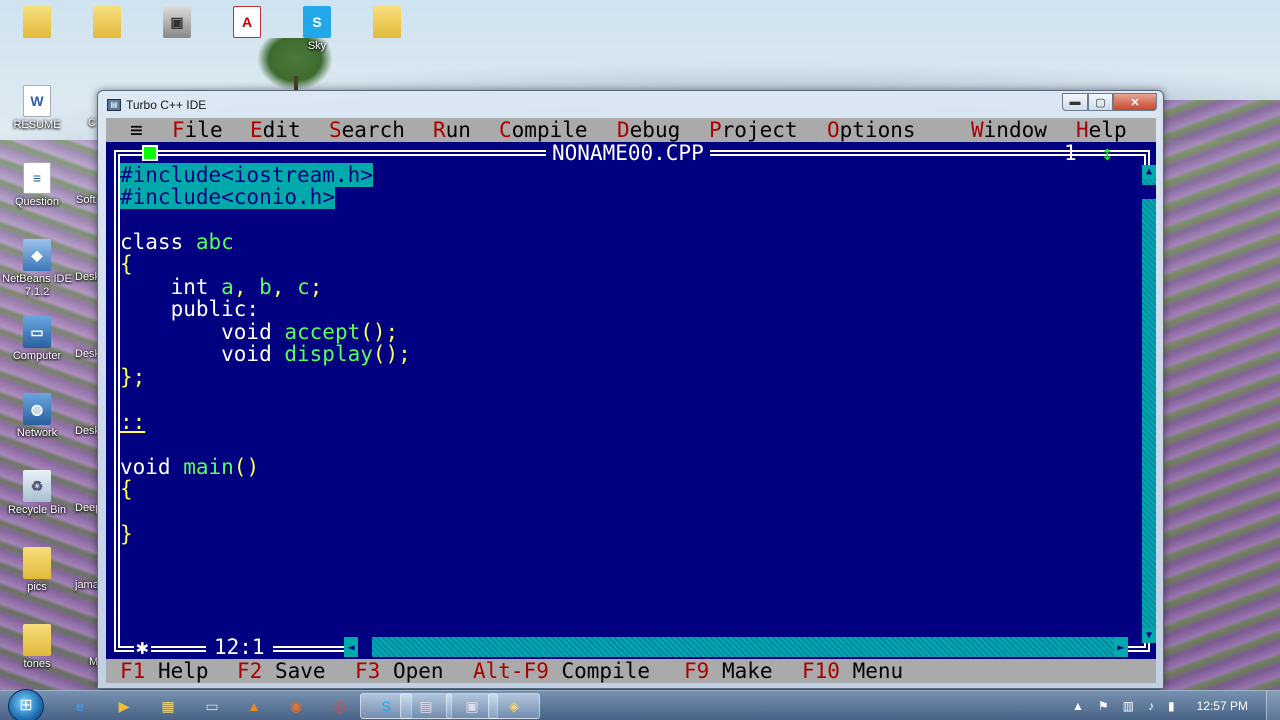  What do you see at coordinates (164, 671) in the screenshot?
I see `status-f1-help: F1 Help` at bounding box center [164, 671].